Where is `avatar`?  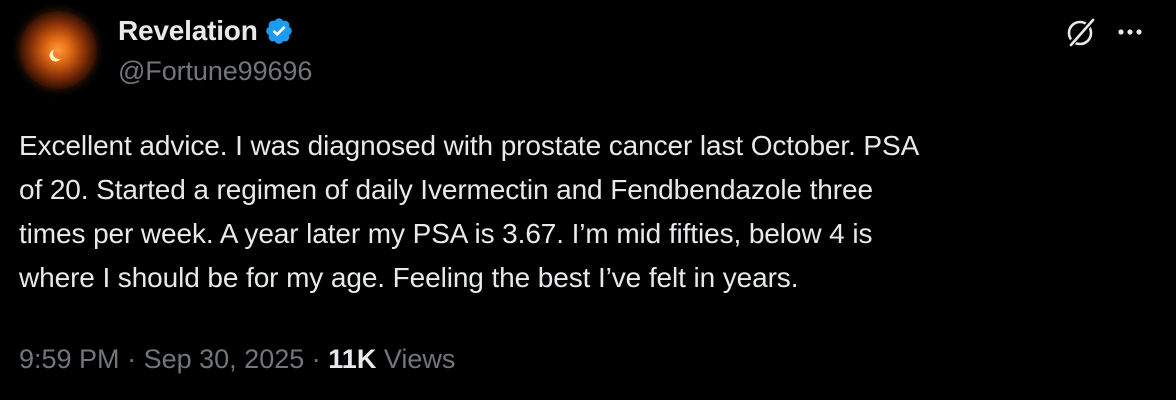 avatar is located at coordinates (58, 50).